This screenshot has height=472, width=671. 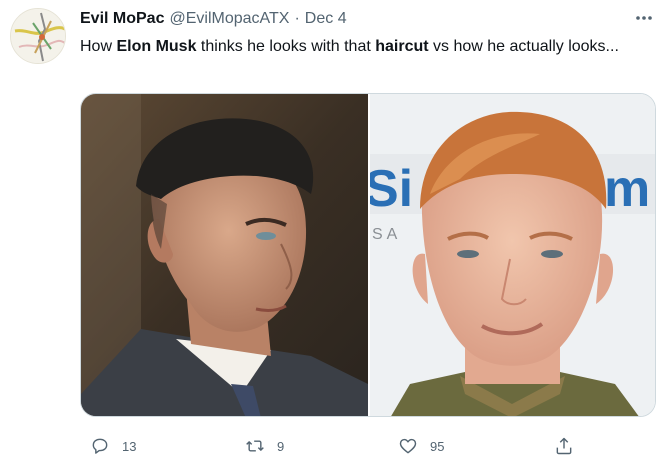 I want to click on reply-count: 13, so click(x=129, y=446).